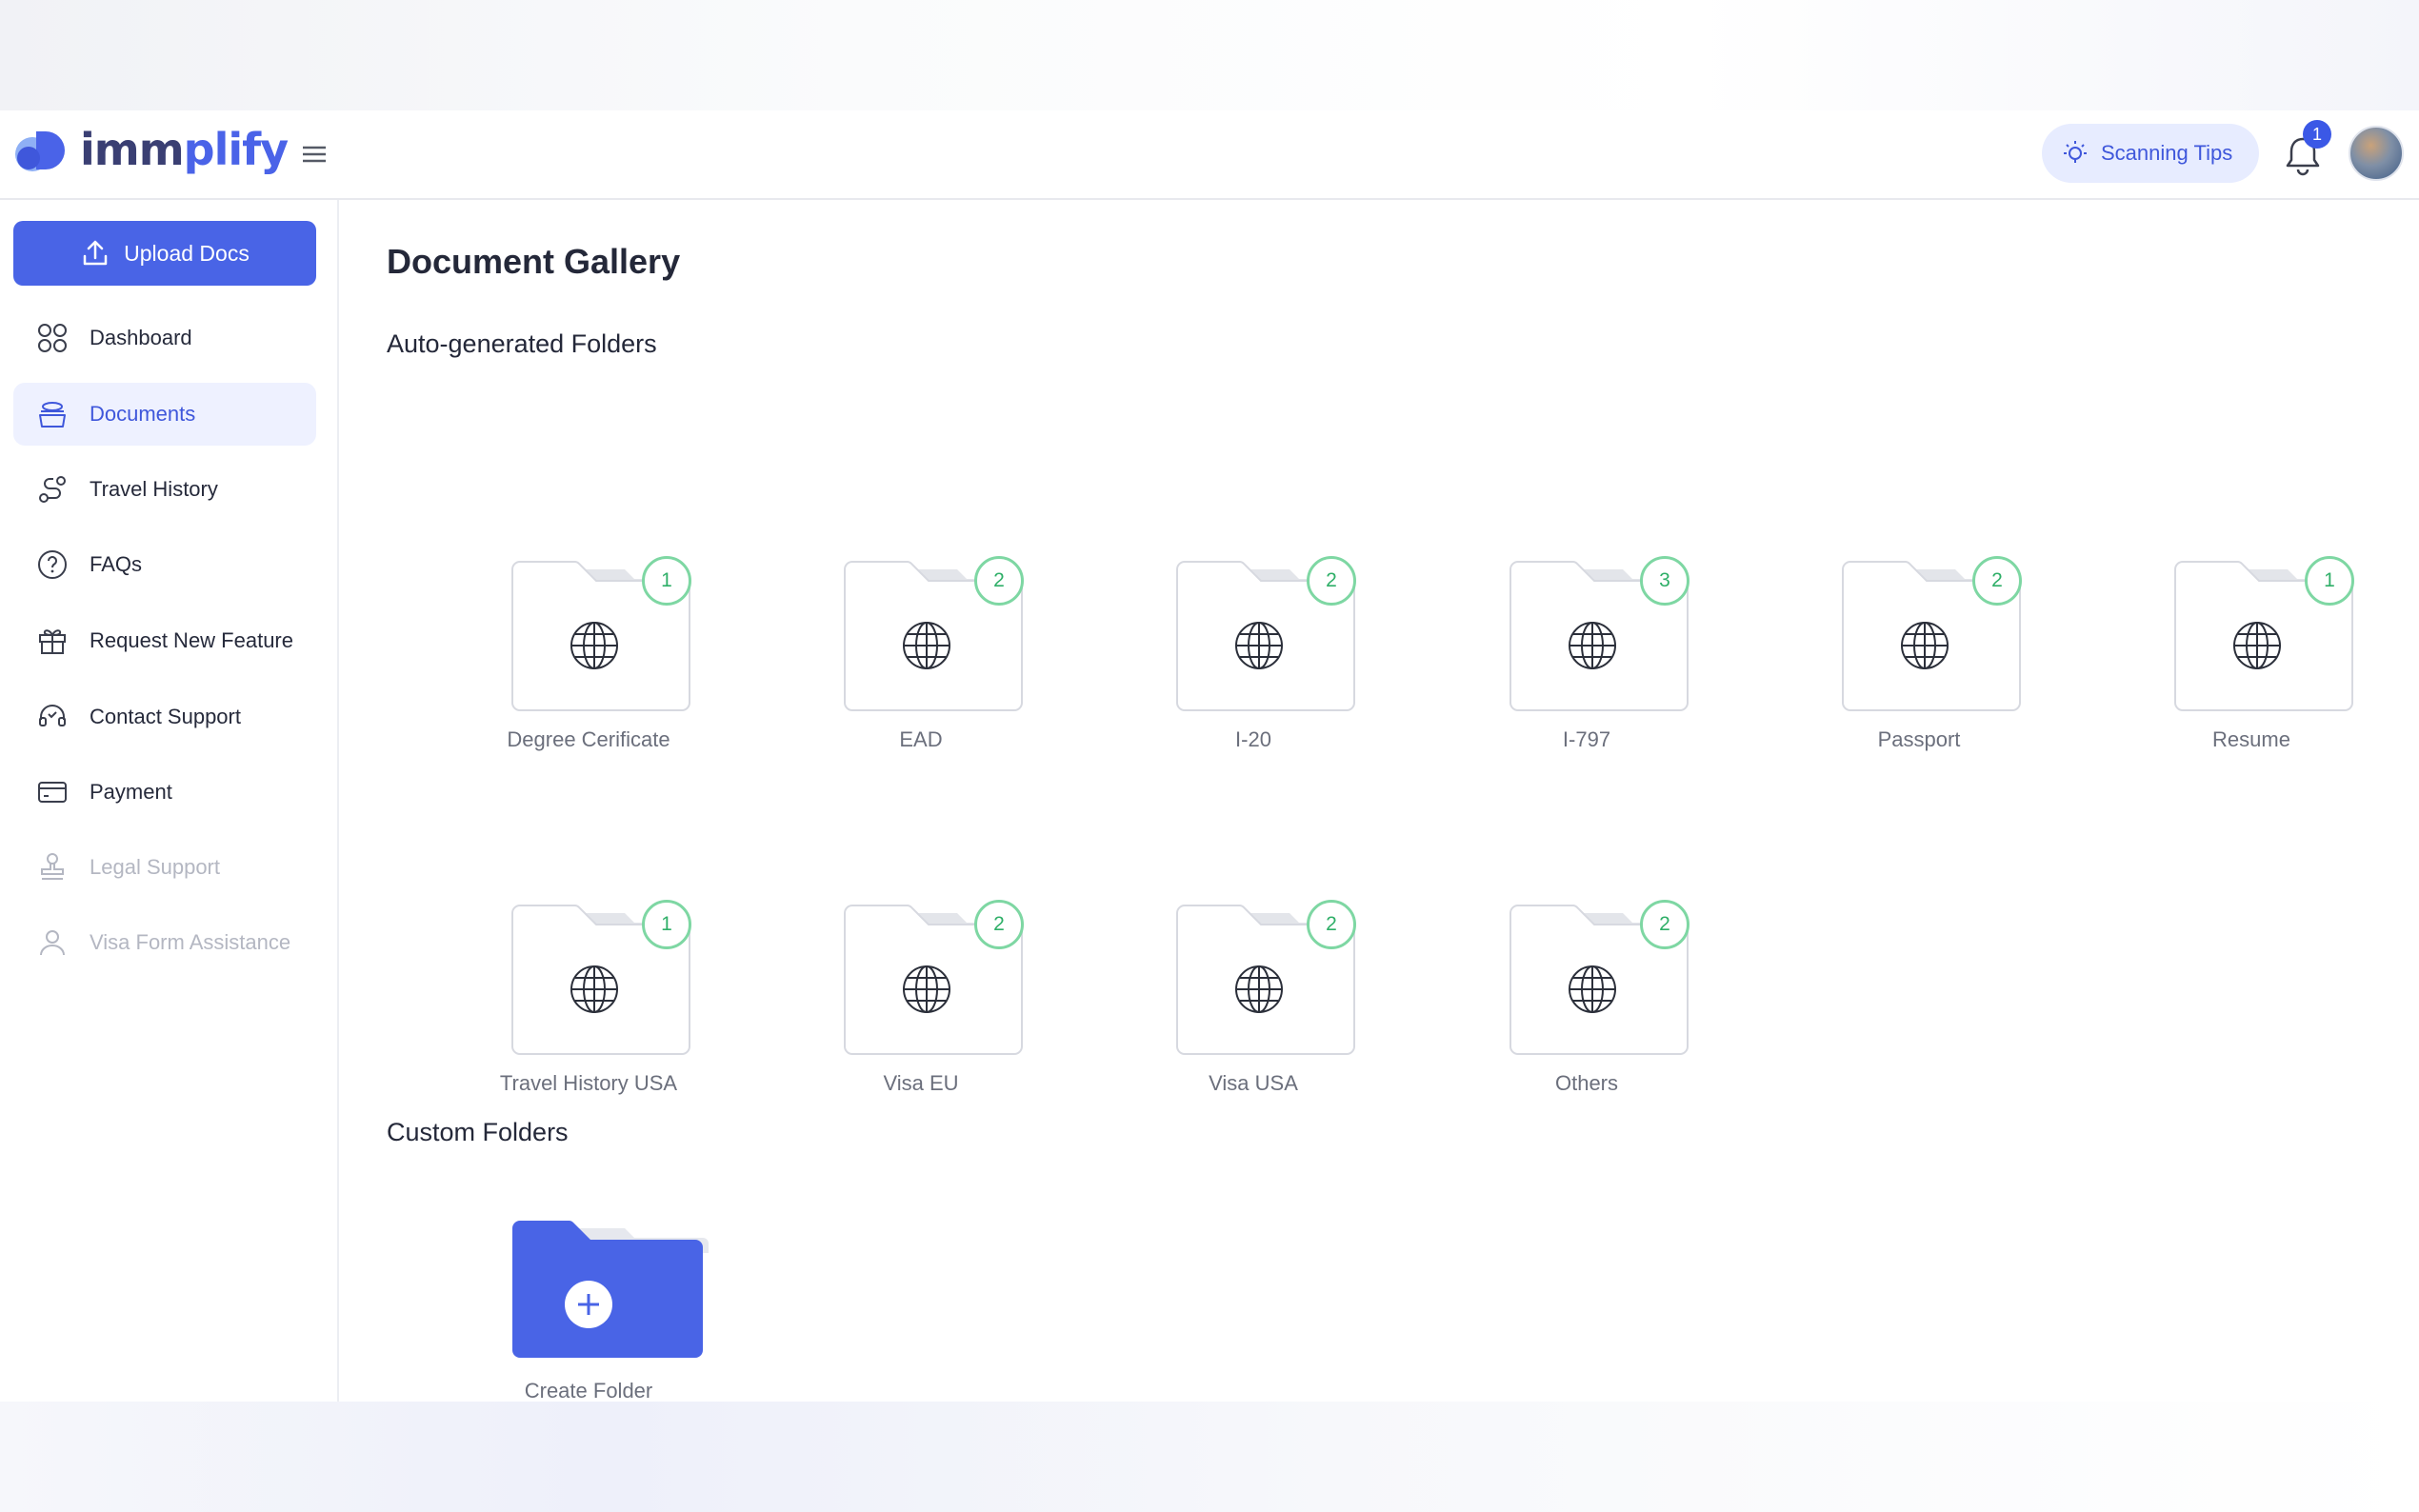  I want to click on sidebar-item-legal-support: Legal Support, so click(164, 867).